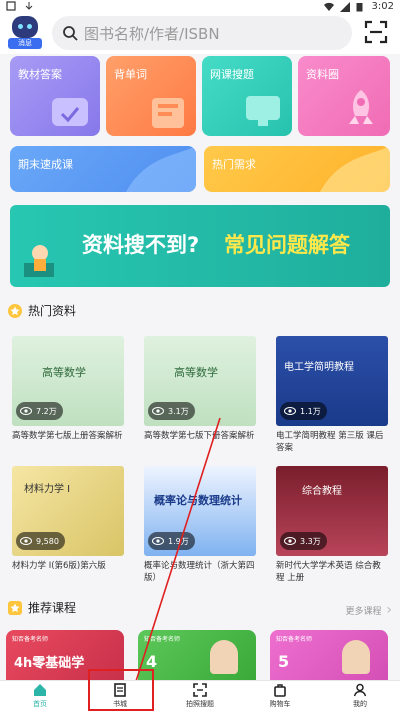 The height and width of the screenshot is (711, 400). What do you see at coordinates (47, 489) in the screenshot?
I see `cover-title: 材料力学 I` at bounding box center [47, 489].